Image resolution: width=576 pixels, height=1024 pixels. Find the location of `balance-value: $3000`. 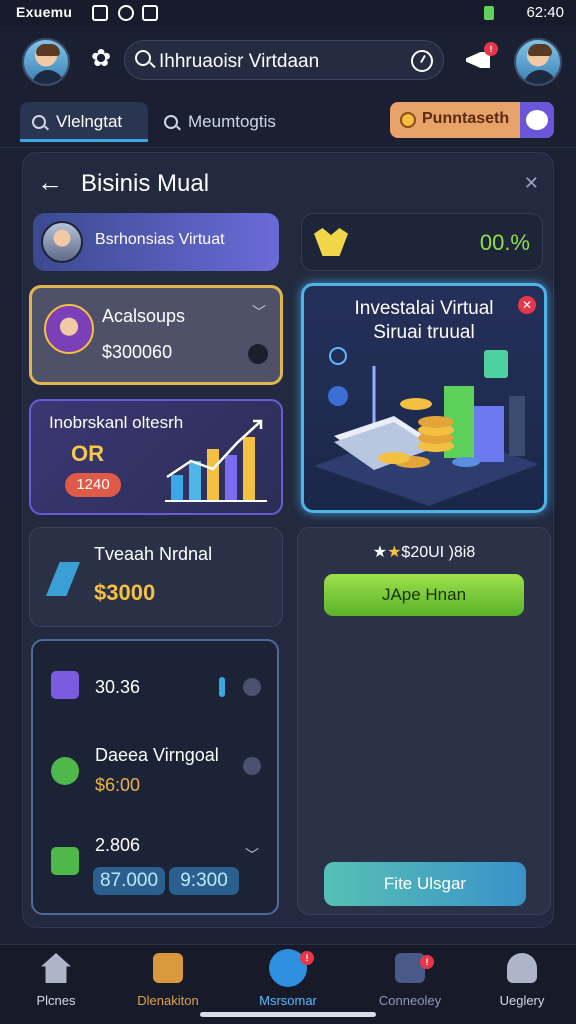

balance-value: $3000 is located at coordinates (125, 592).